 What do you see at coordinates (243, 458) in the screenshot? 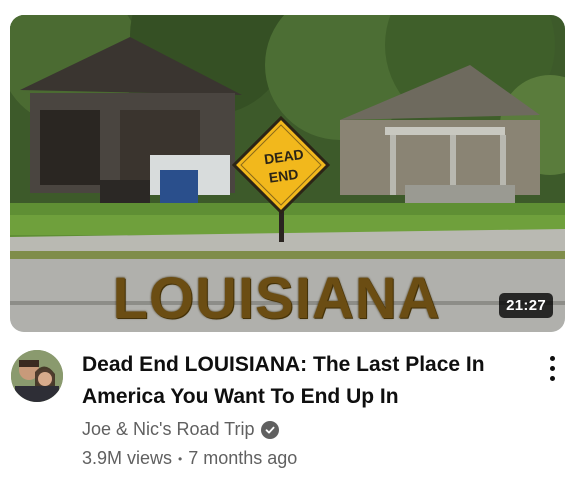
I see `upload-age: 7 months ago` at bounding box center [243, 458].